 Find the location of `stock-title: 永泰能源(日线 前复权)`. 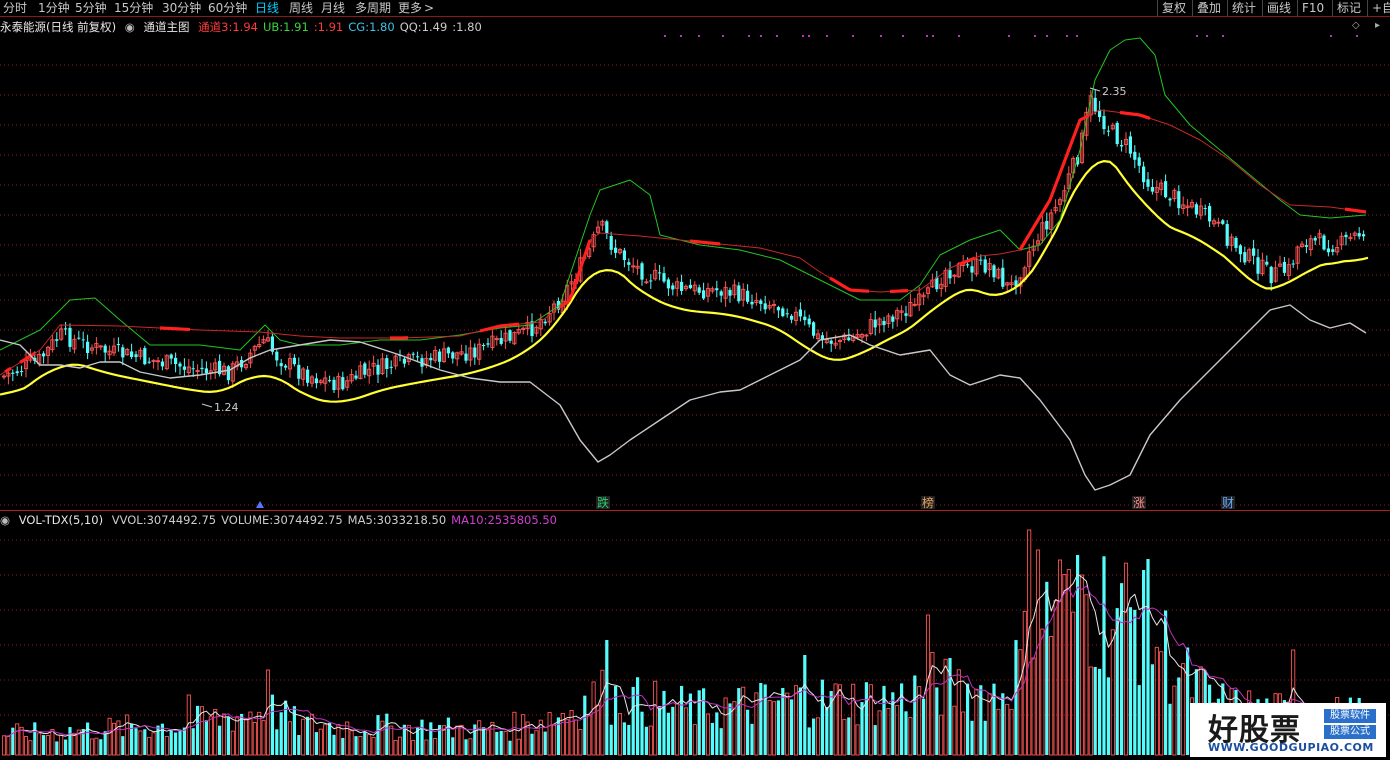

stock-title: 永泰能源(日线 前复权) is located at coordinates (58, 27).